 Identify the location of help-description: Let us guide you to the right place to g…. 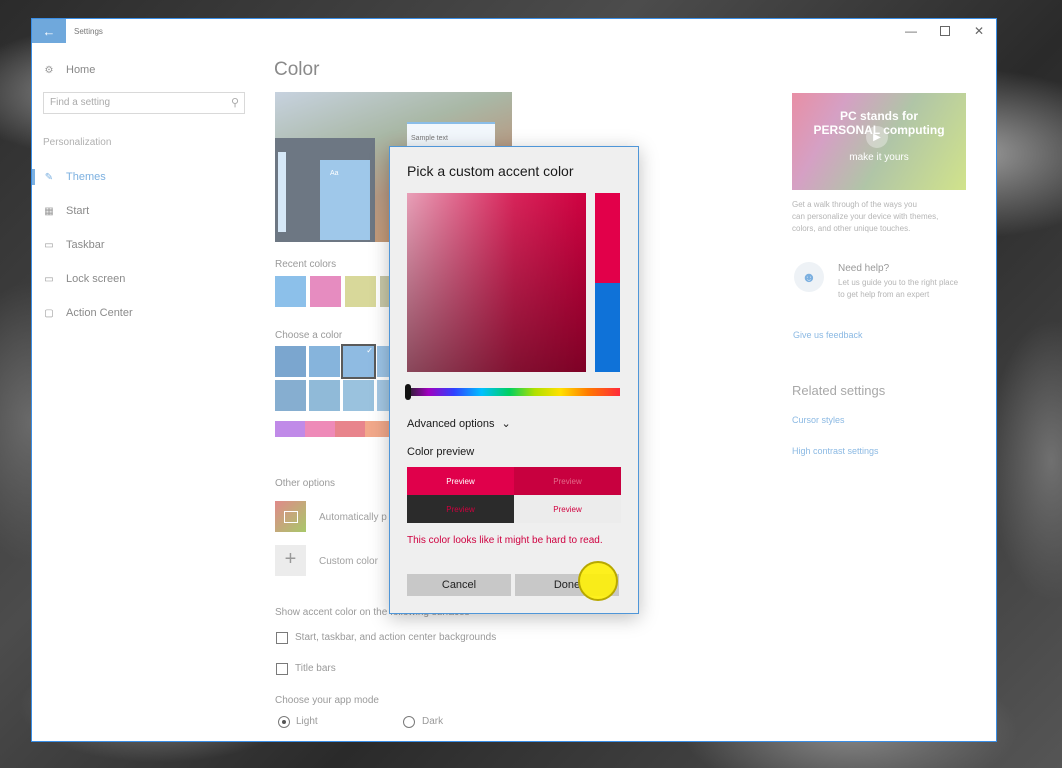
(898, 289).